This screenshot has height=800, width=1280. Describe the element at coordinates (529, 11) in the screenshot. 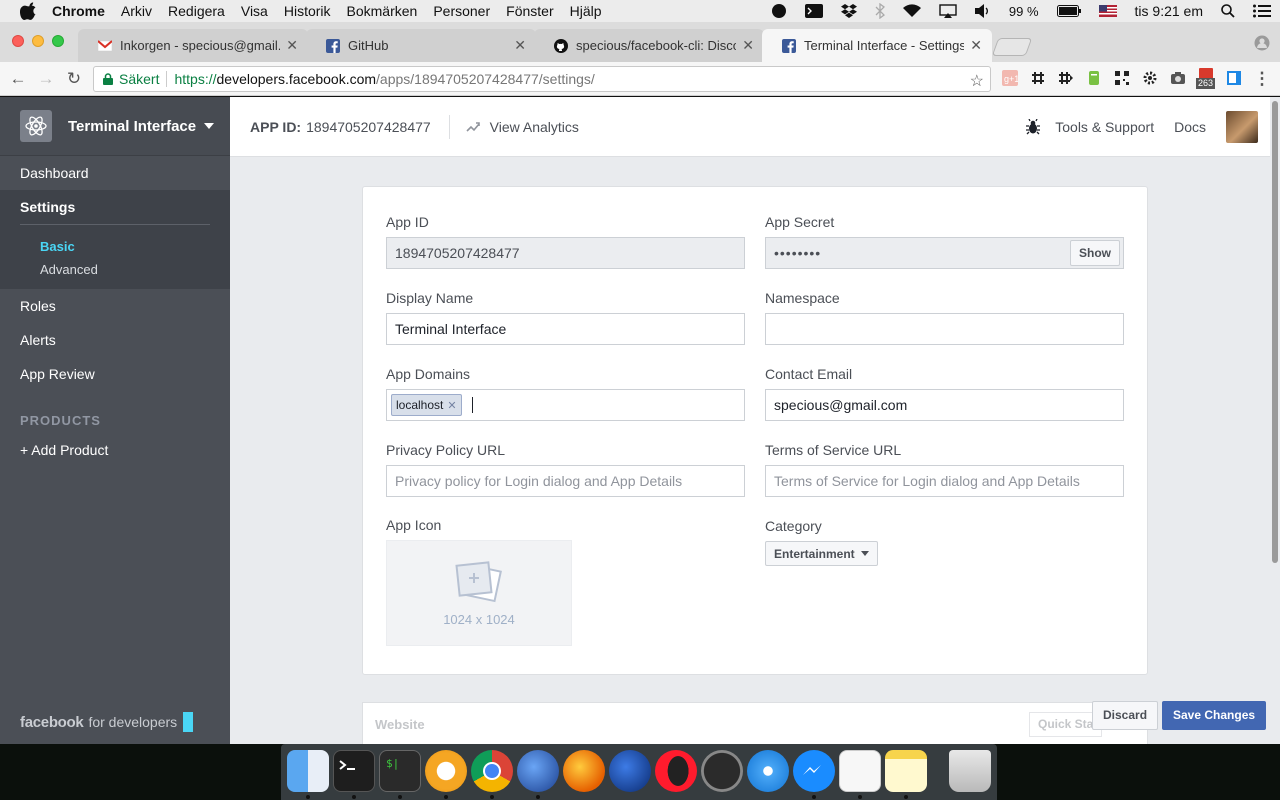

I see `menu-fonster: Fönster` at that location.